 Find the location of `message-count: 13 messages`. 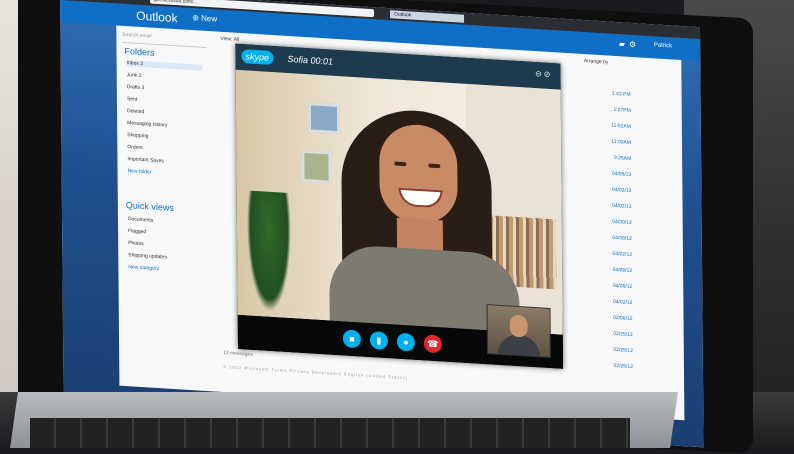

message-count: 13 messages is located at coordinates (238, 353).